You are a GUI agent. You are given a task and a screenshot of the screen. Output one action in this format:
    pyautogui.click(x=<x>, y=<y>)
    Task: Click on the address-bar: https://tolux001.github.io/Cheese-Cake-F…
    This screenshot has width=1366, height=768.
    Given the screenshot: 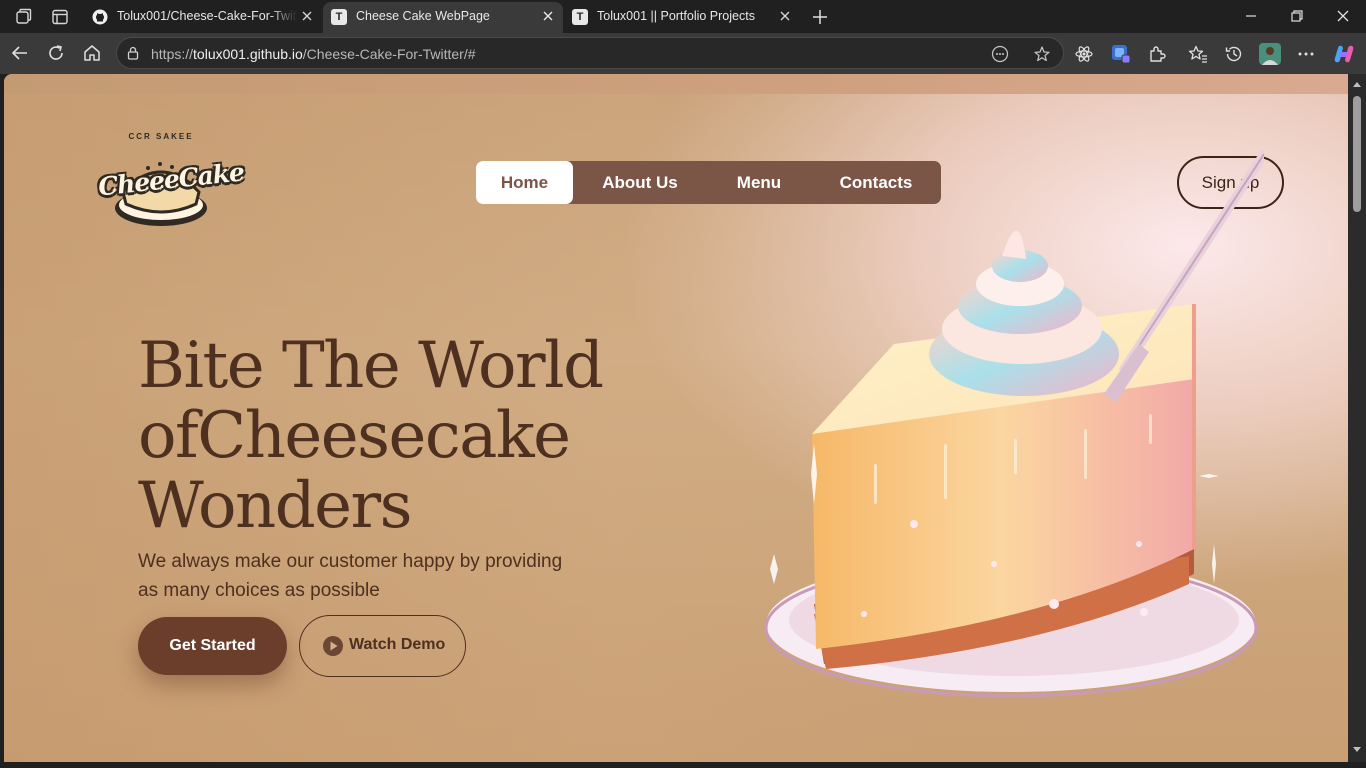 What is the action you would take?
    pyautogui.click(x=590, y=53)
    